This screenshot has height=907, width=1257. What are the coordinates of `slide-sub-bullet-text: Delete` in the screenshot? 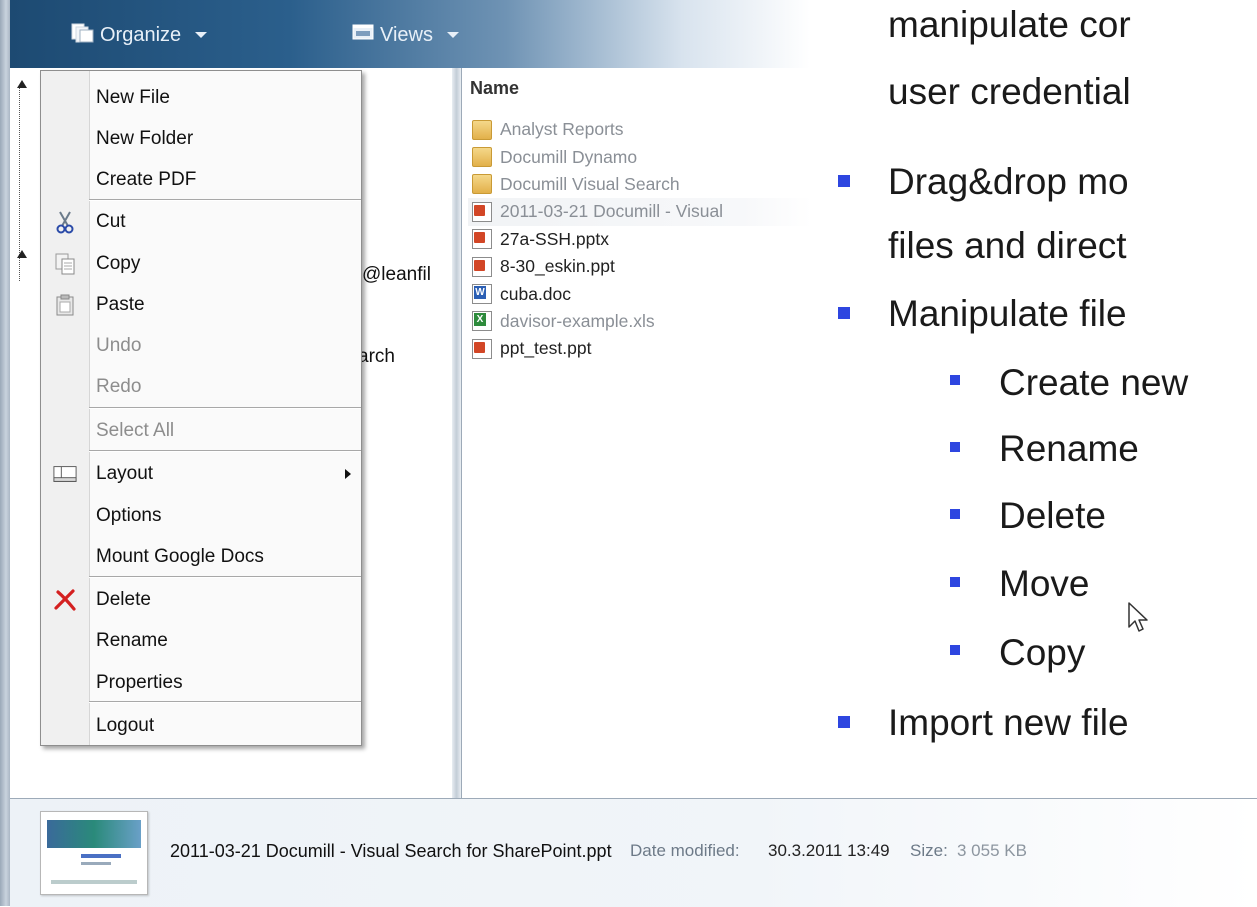 It's located at (1052, 515).